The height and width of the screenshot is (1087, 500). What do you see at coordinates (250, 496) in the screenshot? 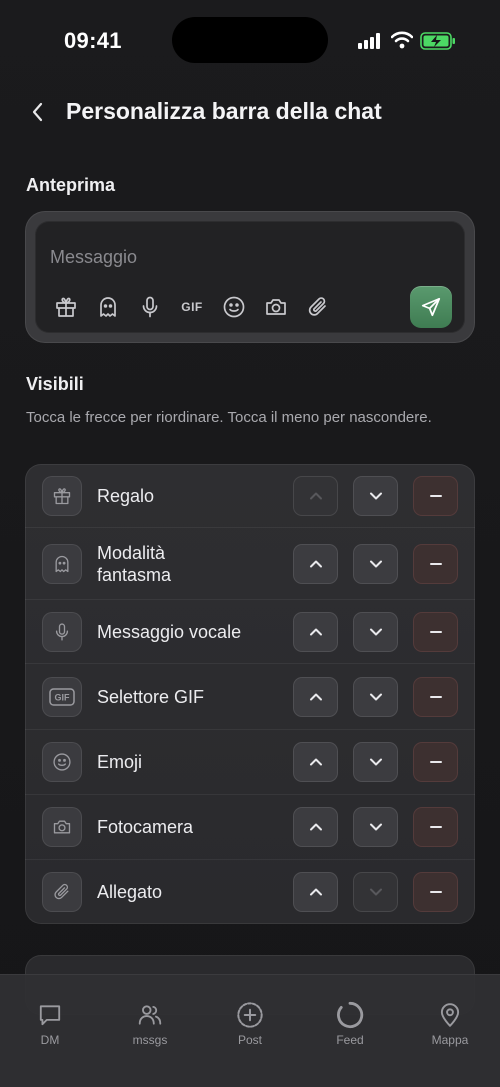
I see `list-item-gift: Regalo` at bounding box center [250, 496].